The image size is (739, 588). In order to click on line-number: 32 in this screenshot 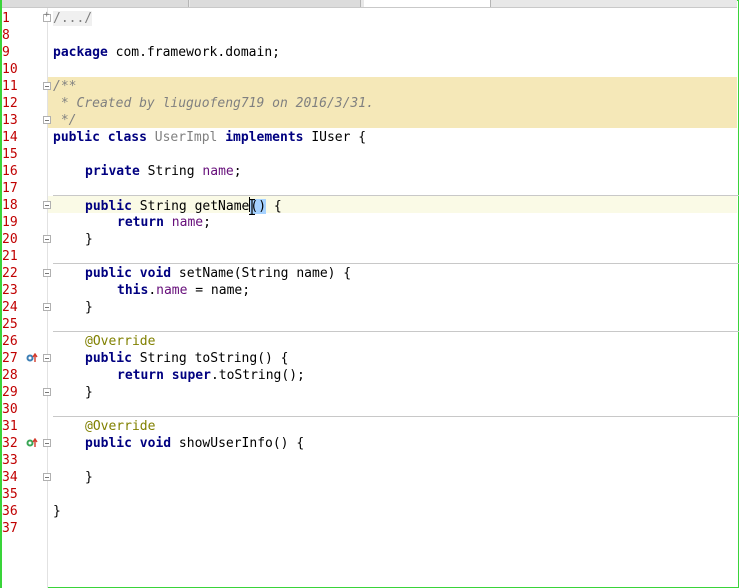, I will do `click(10, 443)`.